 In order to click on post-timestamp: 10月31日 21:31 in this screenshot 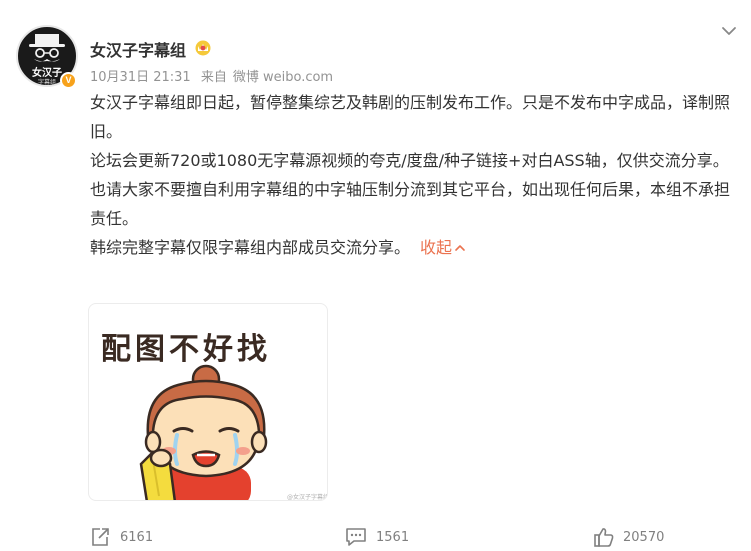, I will do `click(140, 77)`.